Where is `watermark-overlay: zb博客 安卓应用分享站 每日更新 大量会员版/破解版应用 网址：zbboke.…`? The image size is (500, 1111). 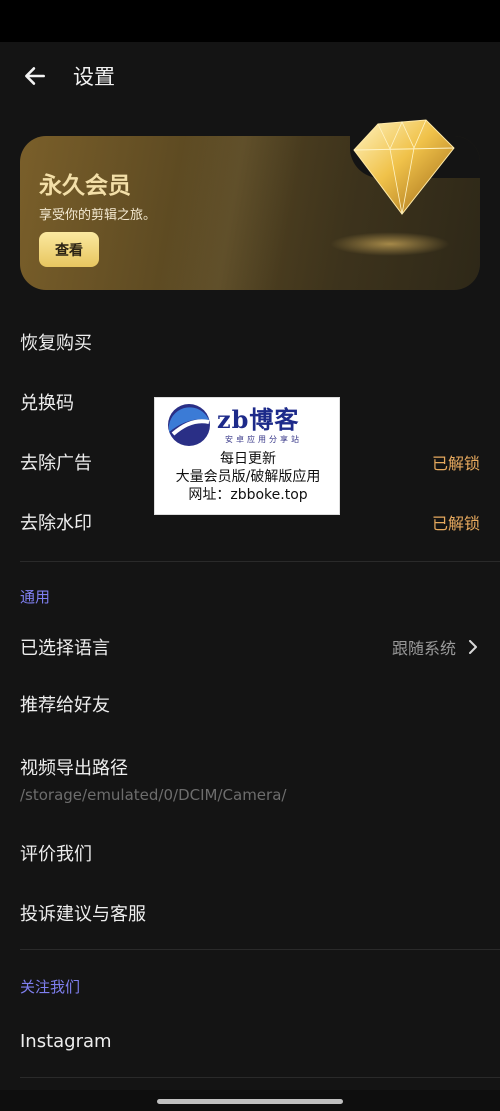 watermark-overlay: zb博客 安卓应用分享站 每日更新 大量会员版/破解版应用 网址：zbboke.… is located at coordinates (247, 456).